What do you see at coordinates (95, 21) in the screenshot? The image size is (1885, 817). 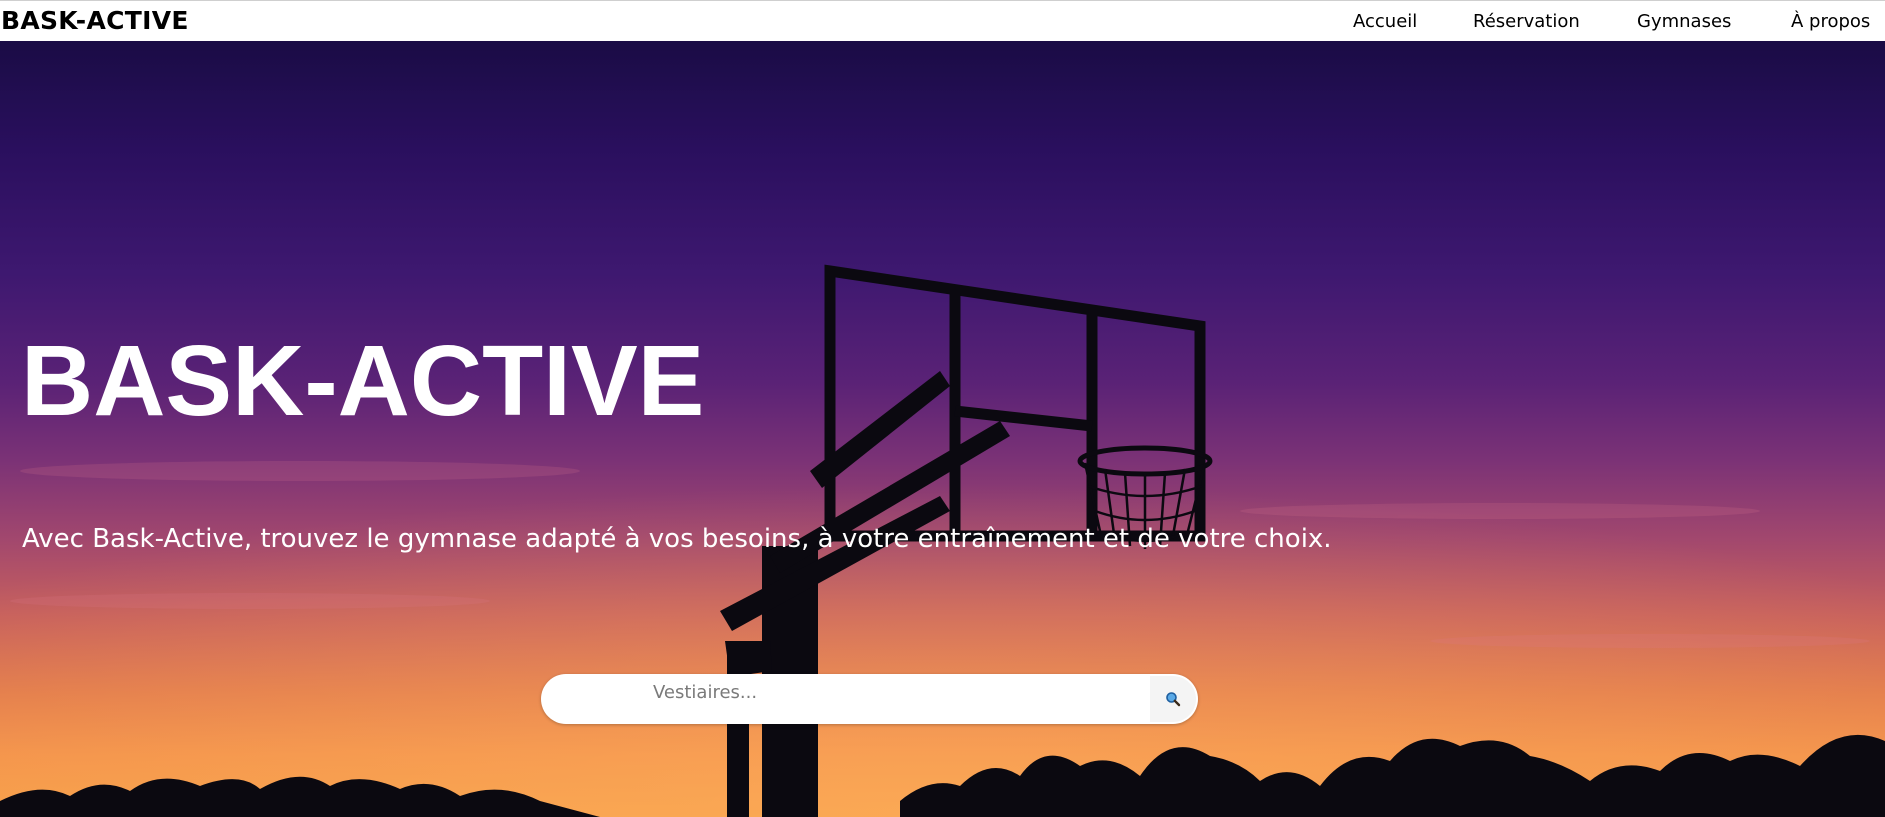 I see `brand-logo: BASK-ACTIVE` at bounding box center [95, 21].